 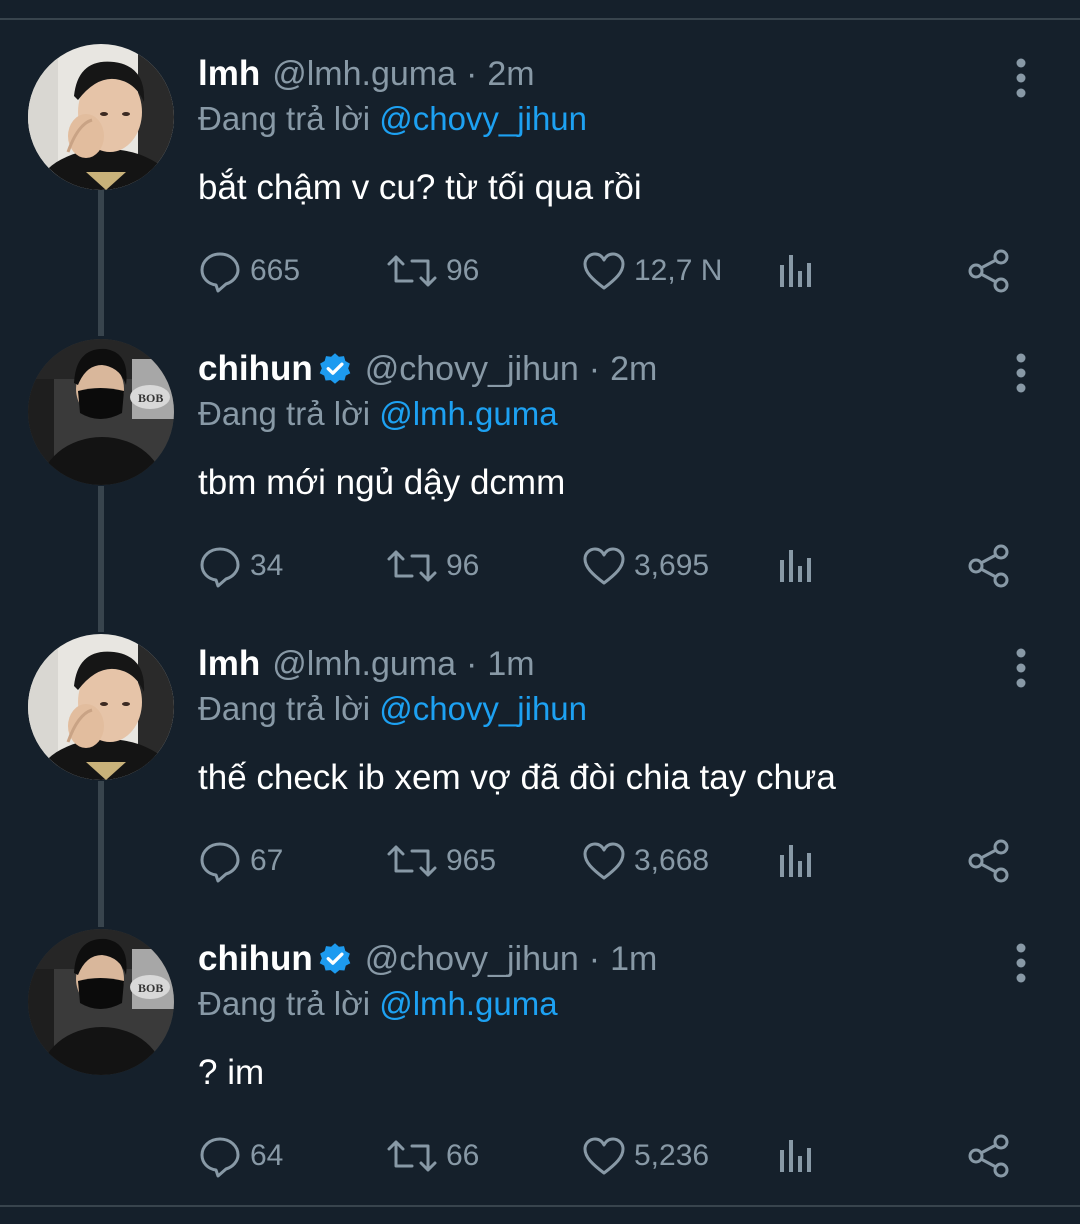 I want to click on retweet-button: 66, so click(x=432, y=1156).